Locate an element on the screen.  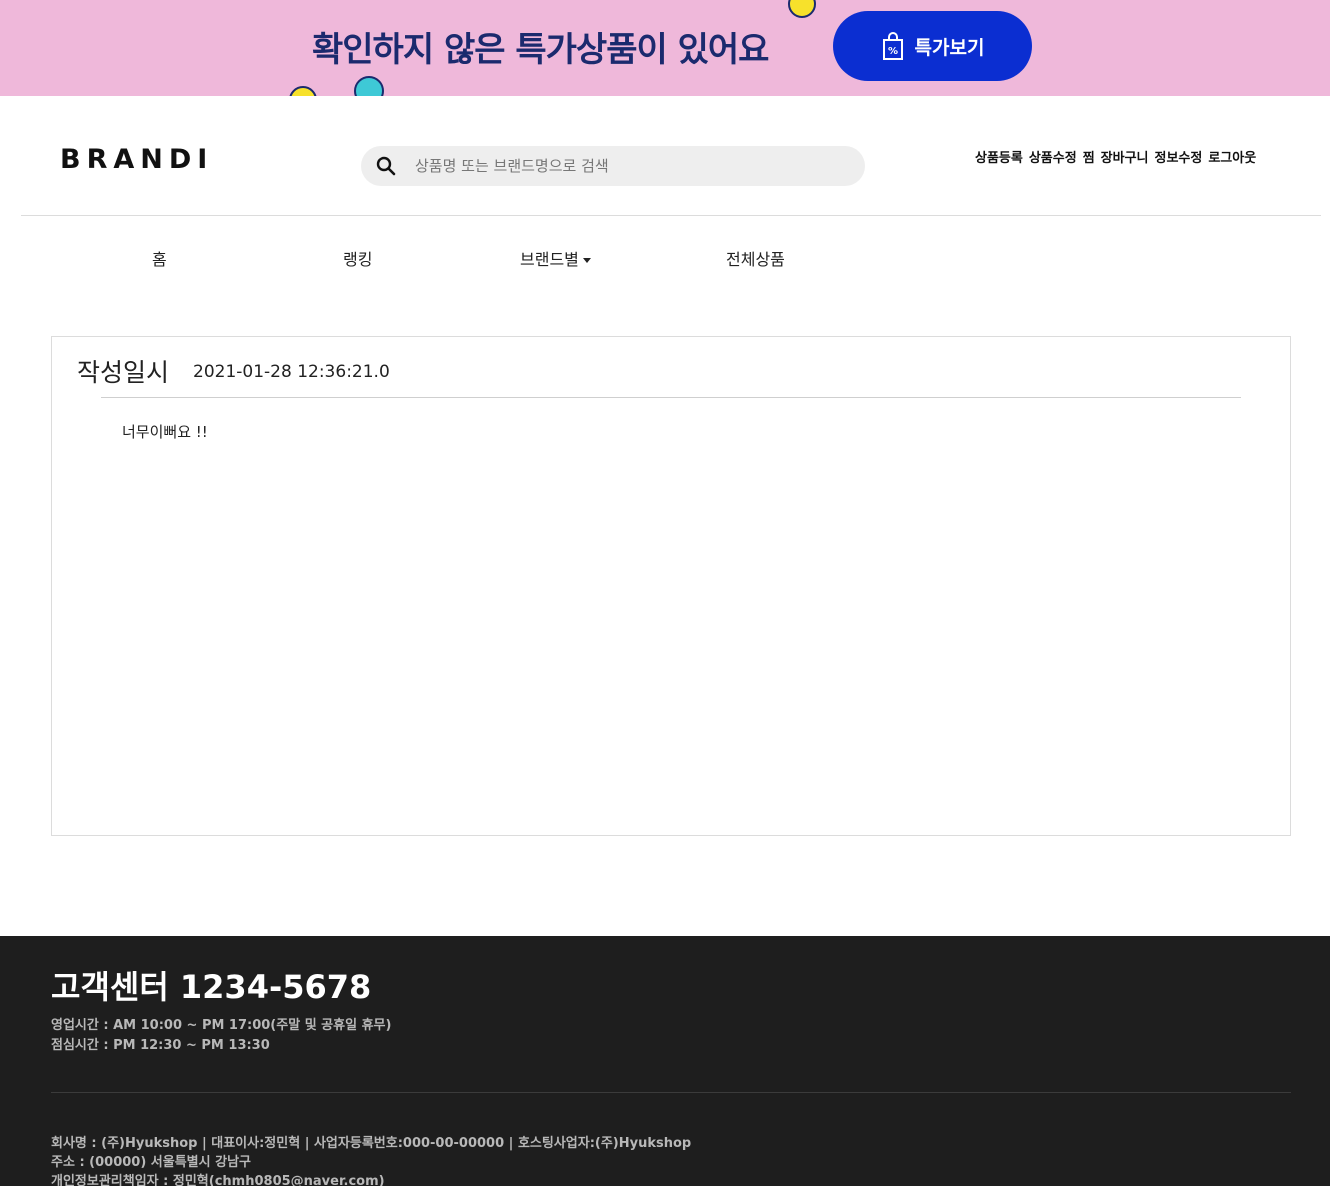
lunch-hours-line: 점심시간 : PM 12:30 ~ PM 13:30 is located at coordinates (160, 1045).